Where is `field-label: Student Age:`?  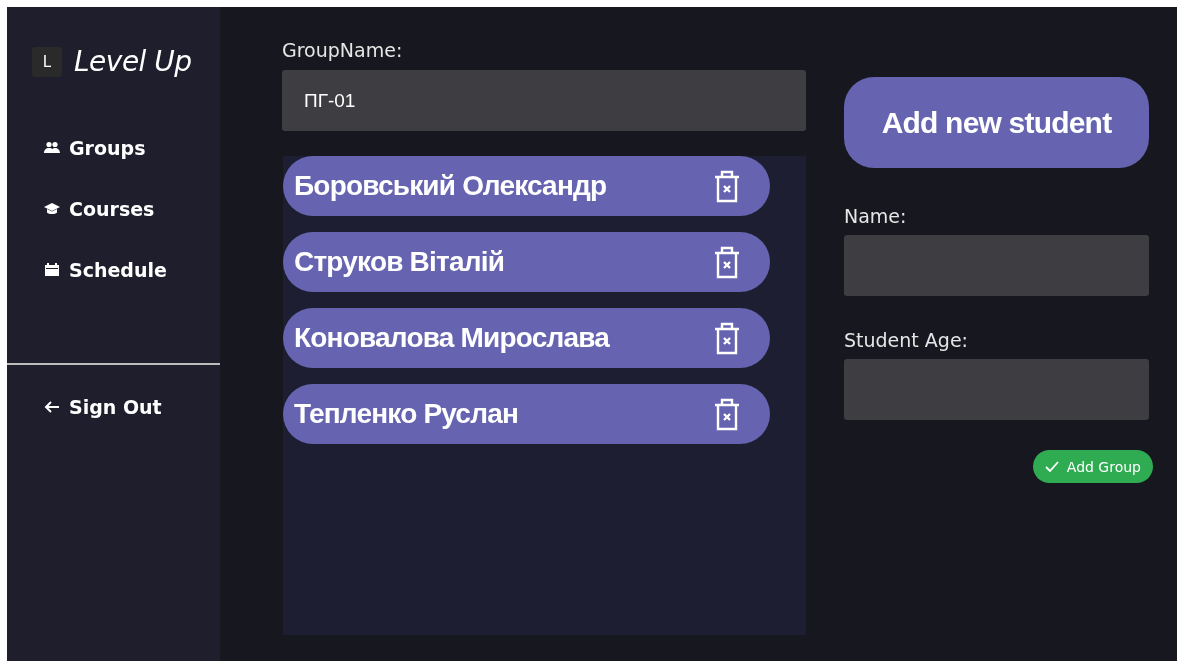
field-label: Student Age: is located at coordinates (906, 341).